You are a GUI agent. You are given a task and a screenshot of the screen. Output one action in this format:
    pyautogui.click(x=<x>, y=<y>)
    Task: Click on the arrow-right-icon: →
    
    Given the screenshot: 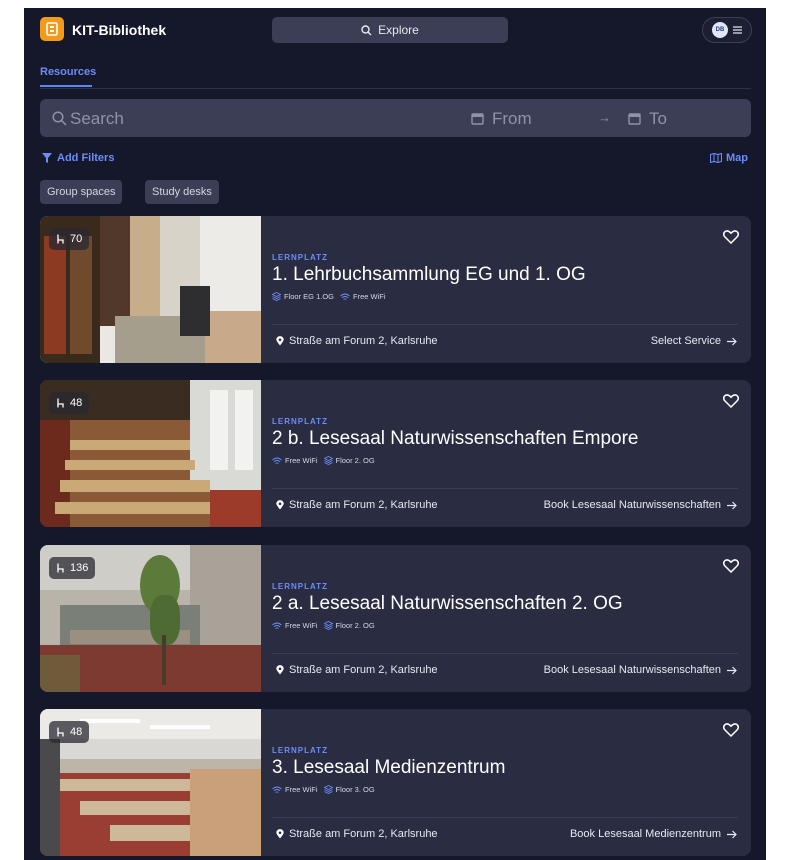 What is the action you would take?
    pyautogui.click(x=604, y=117)
    